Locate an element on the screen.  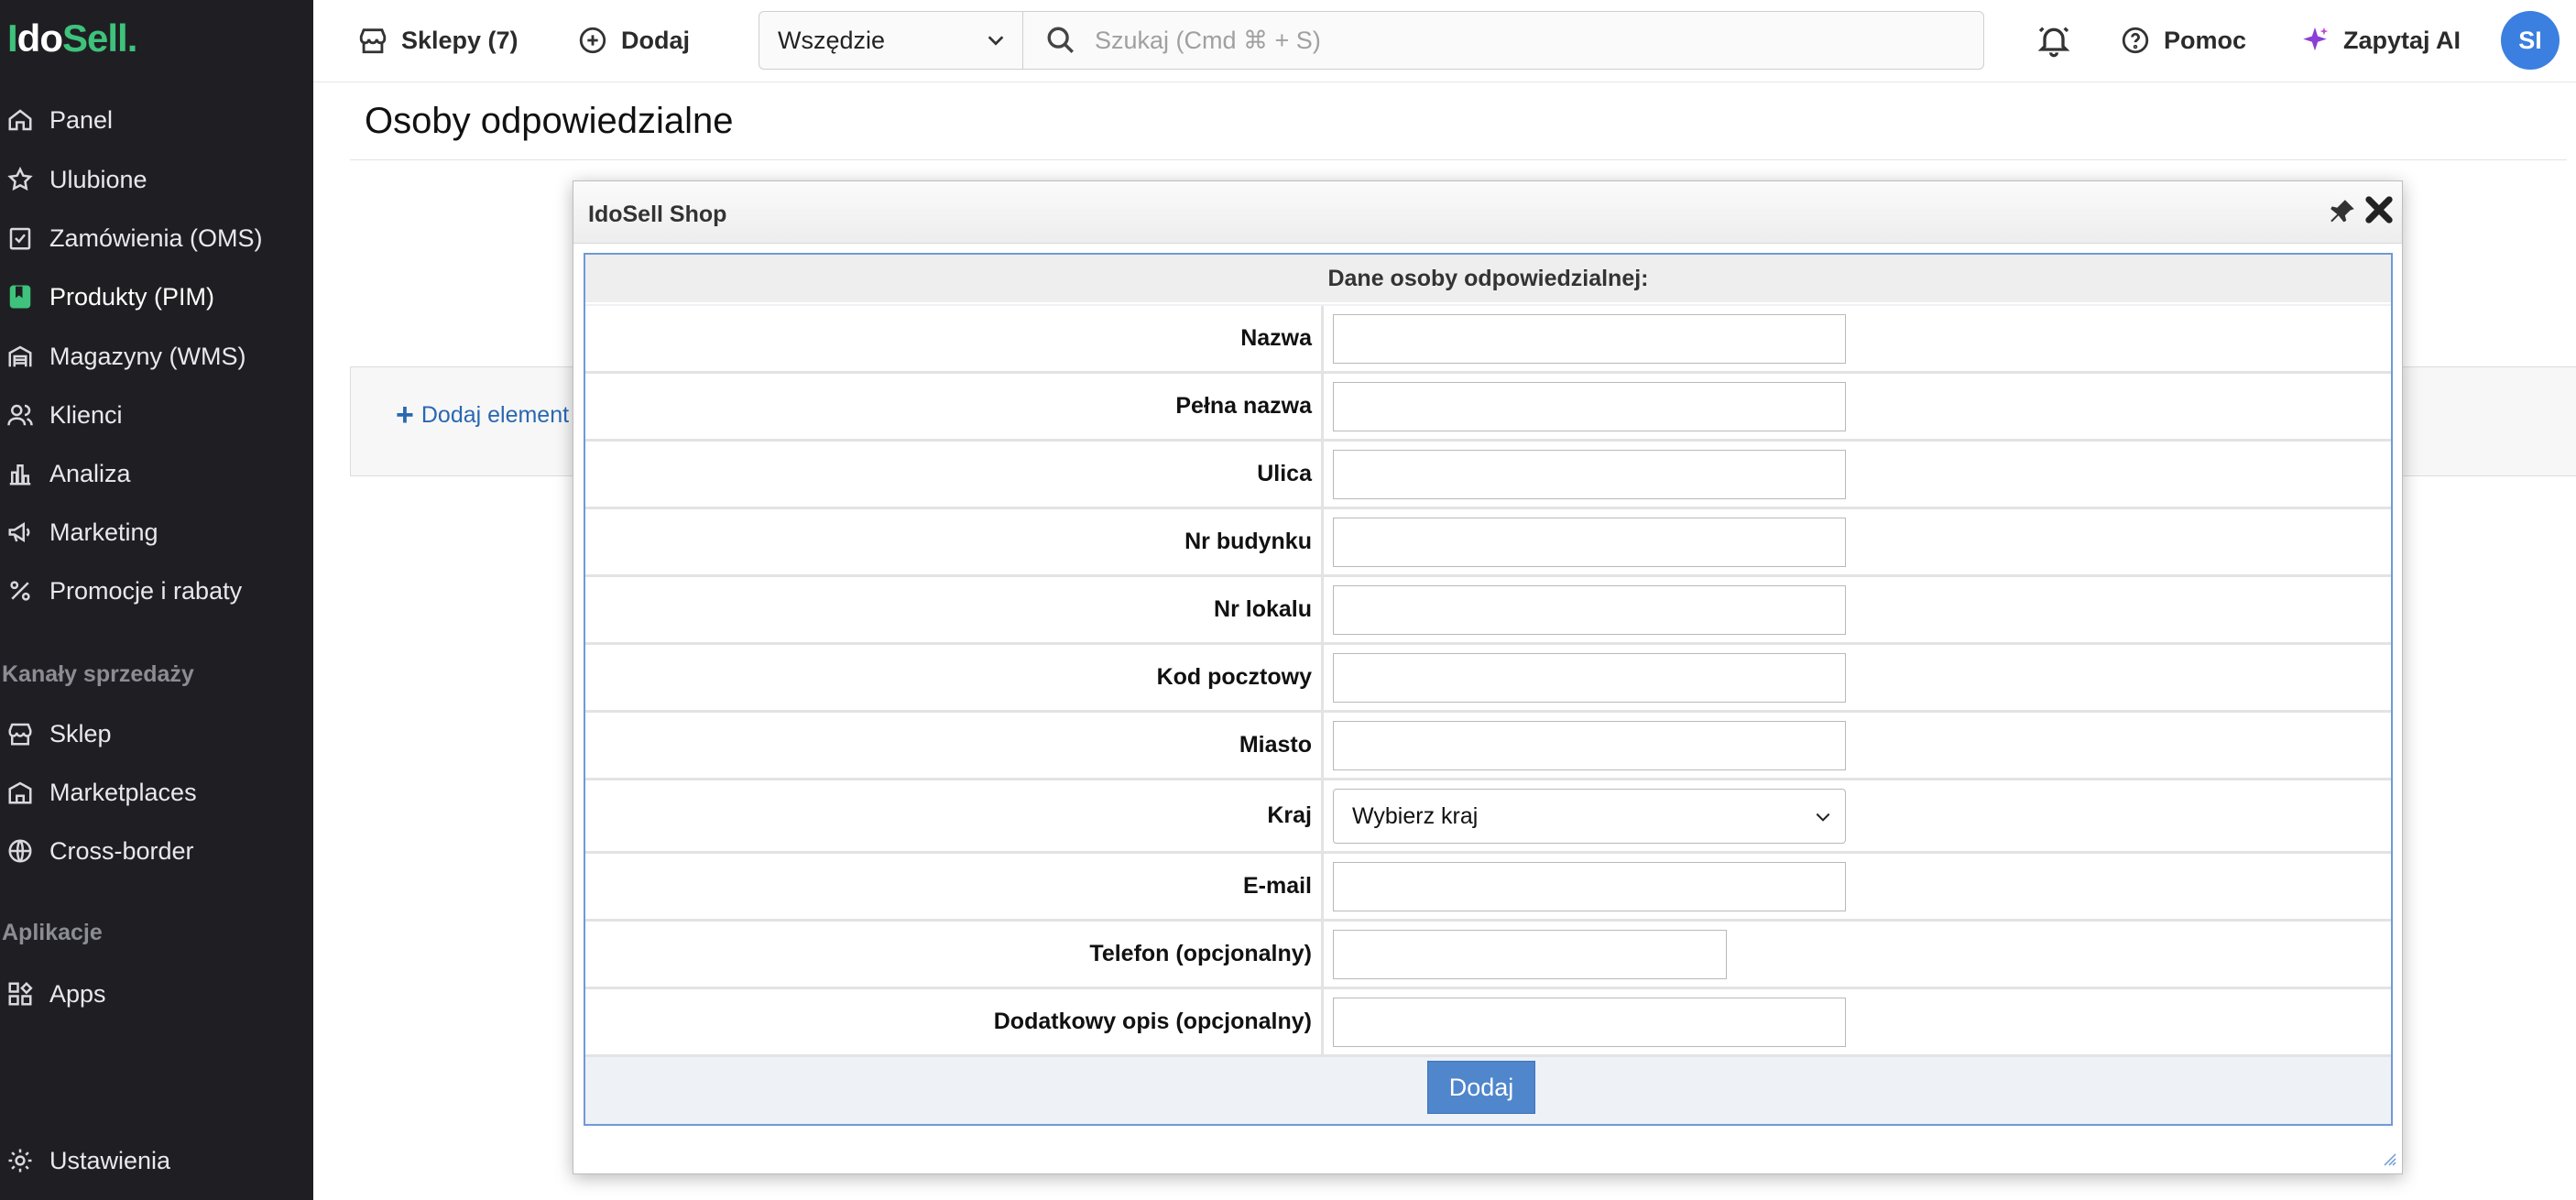
help-circle-icon is located at coordinates (2135, 40).